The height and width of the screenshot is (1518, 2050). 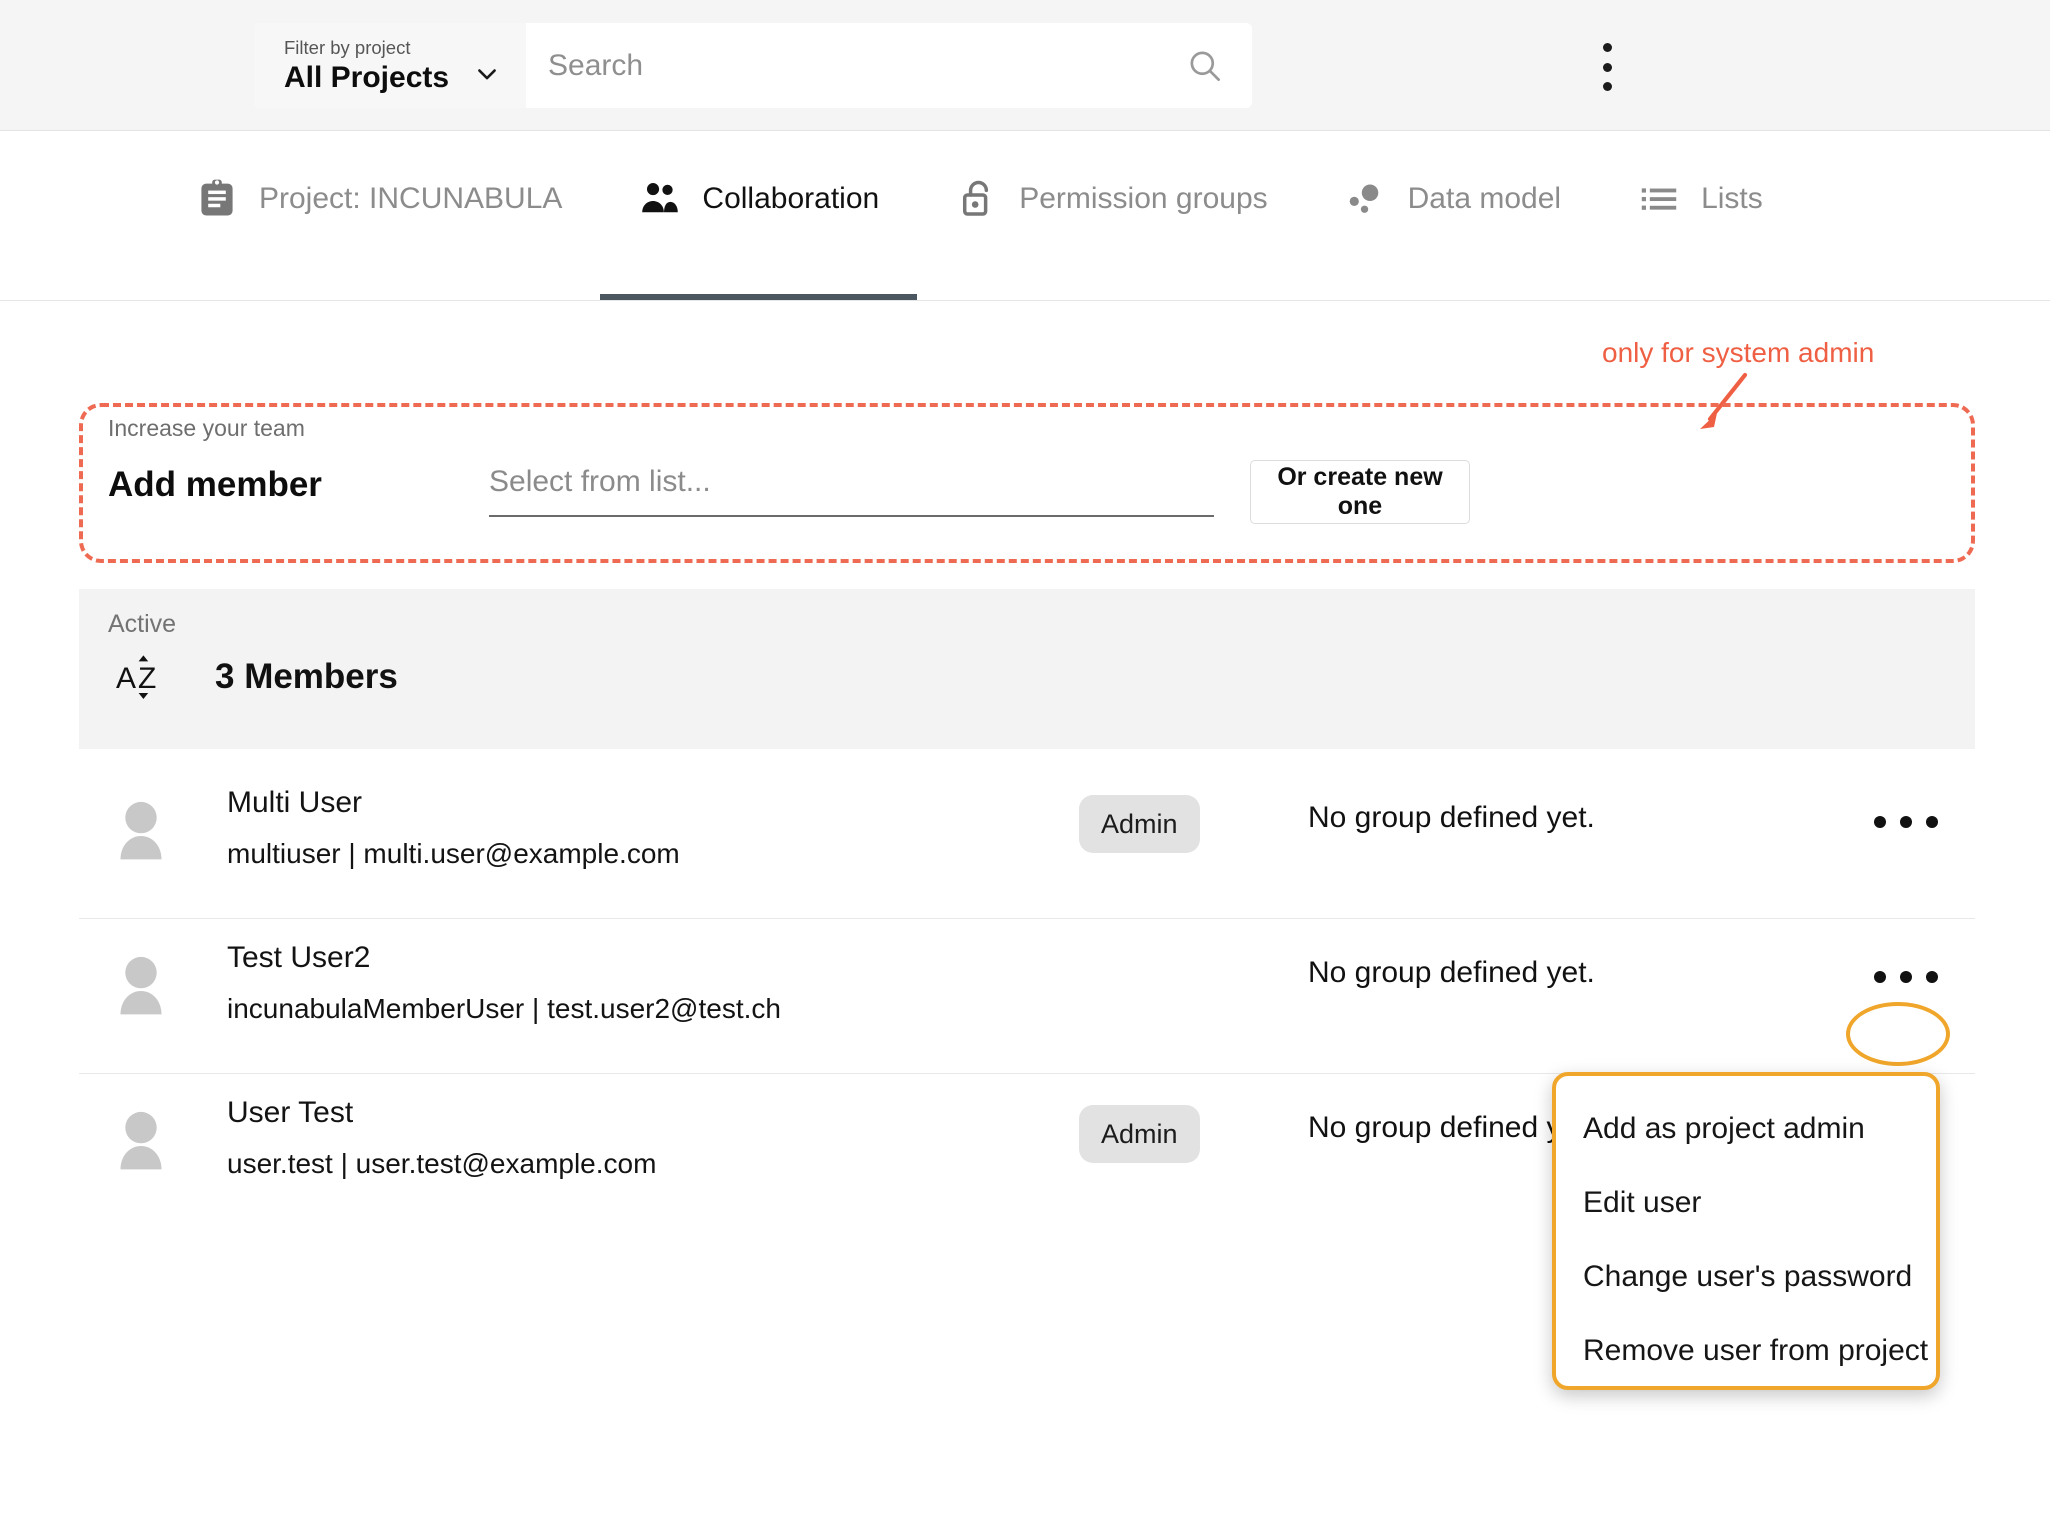 I want to click on project-filter-dropdown: Filter by project All Projects, so click(x=390, y=65).